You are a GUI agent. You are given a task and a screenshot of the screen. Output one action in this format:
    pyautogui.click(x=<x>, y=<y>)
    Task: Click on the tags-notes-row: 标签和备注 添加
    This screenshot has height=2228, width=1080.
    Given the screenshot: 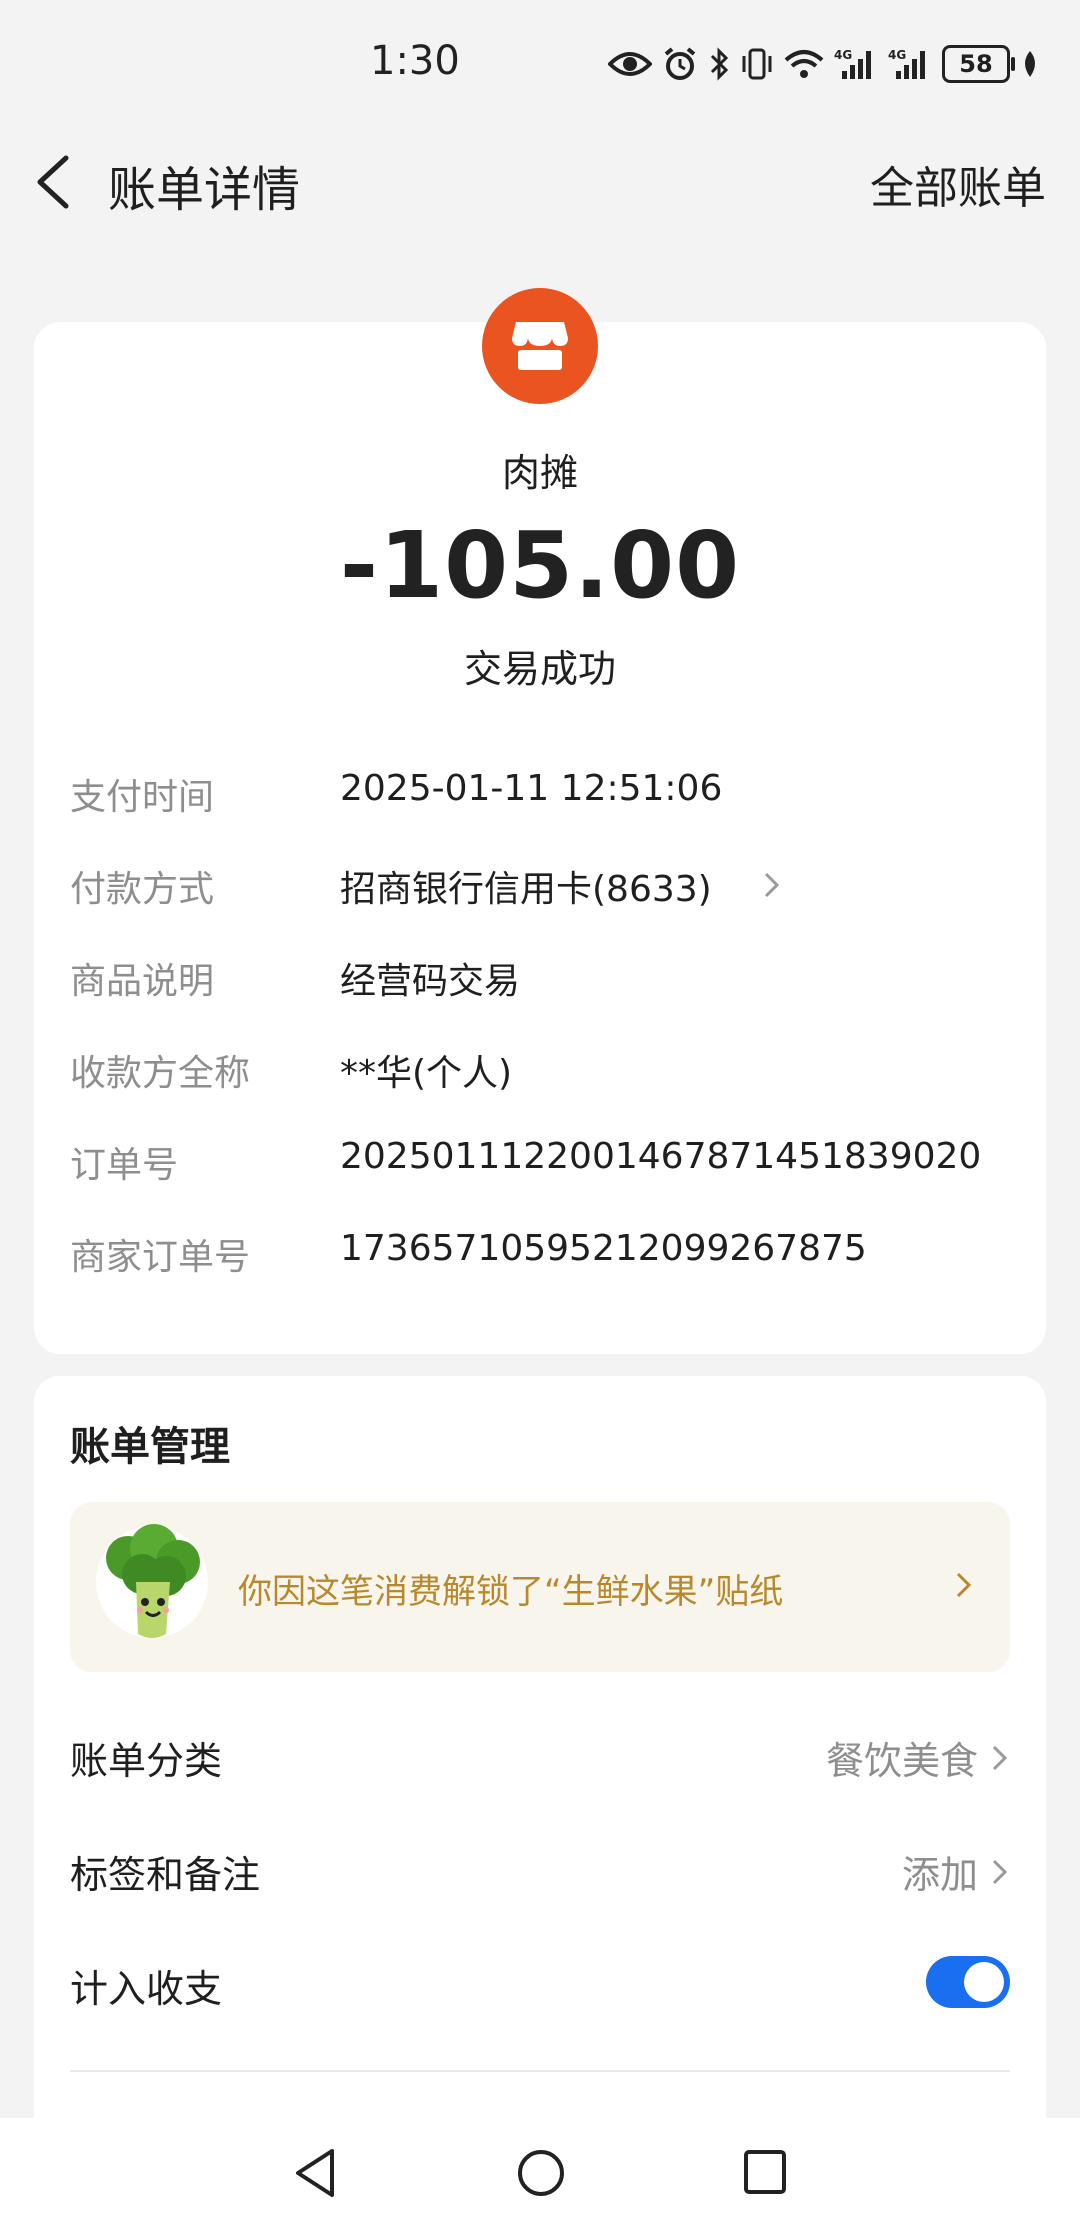 What is the action you would take?
    pyautogui.click(x=540, y=1870)
    